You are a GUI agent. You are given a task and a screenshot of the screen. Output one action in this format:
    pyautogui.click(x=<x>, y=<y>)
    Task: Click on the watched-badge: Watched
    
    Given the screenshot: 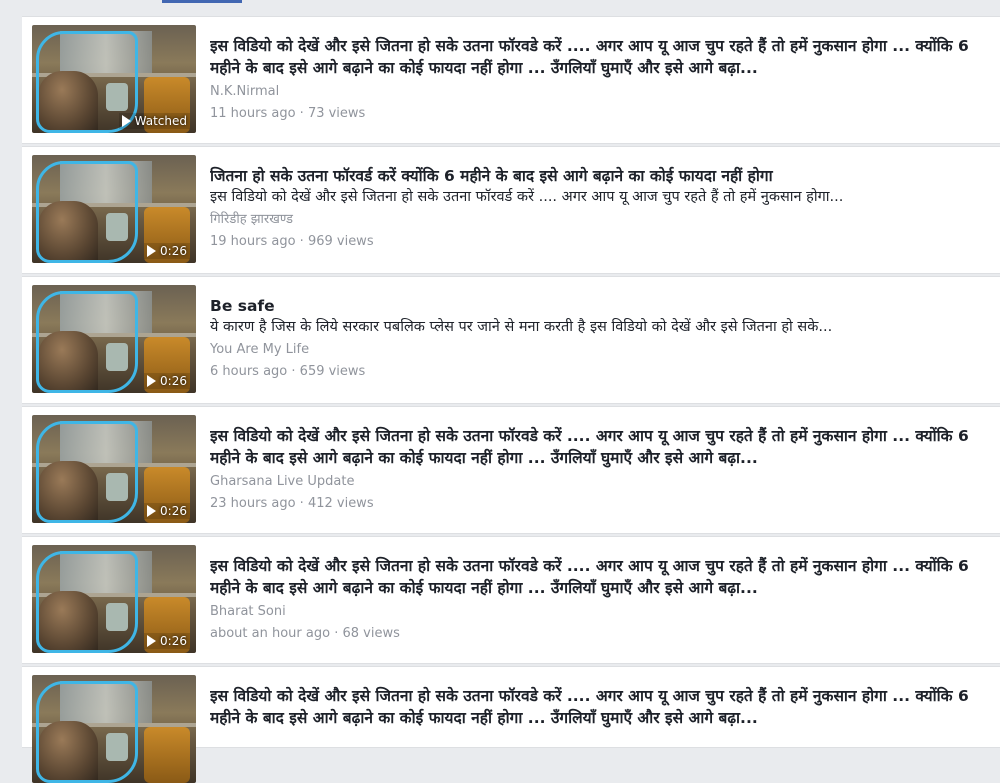 What is the action you would take?
    pyautogui.click(x=154, y=121)
    